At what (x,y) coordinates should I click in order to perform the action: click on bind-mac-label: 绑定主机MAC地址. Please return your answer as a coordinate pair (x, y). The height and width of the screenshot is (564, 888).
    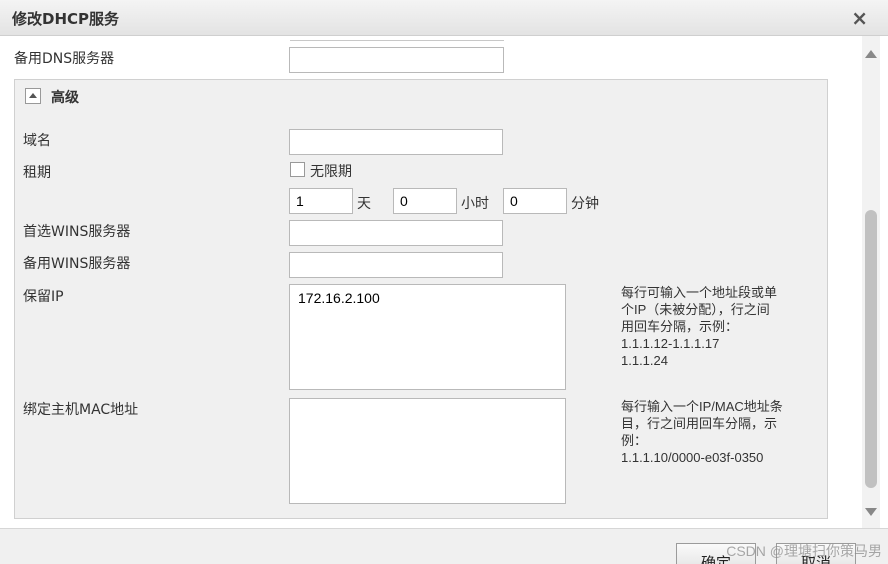
    Looking at the image, I should click on (81, 410).